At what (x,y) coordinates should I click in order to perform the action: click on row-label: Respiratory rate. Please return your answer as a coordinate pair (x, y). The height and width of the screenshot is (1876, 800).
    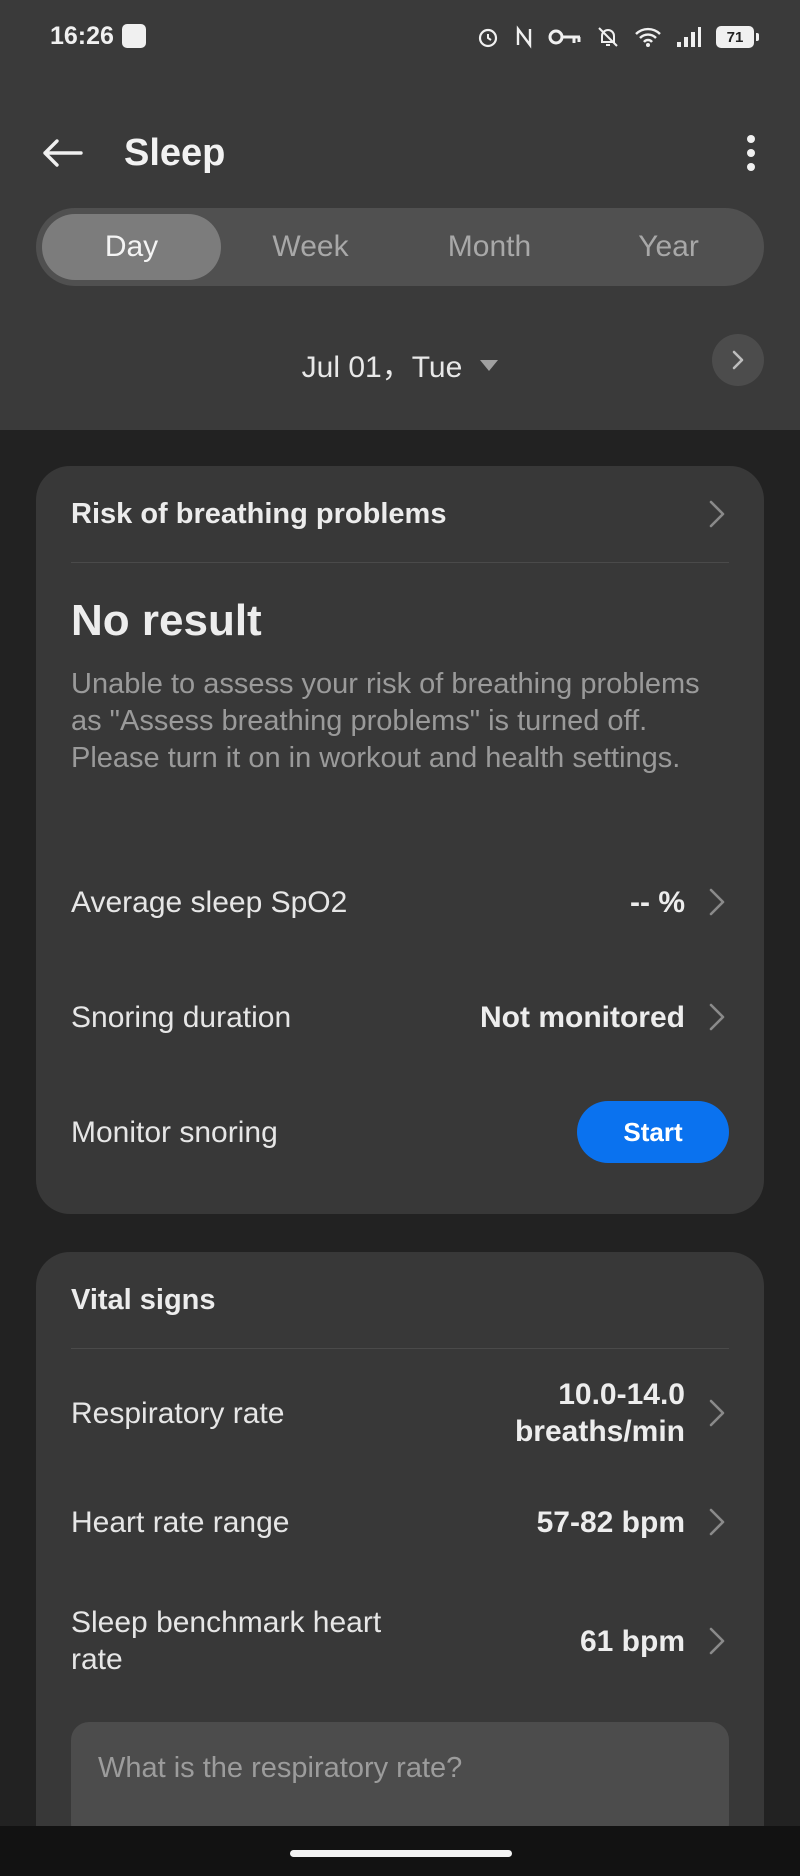
    Looking at the image, I should click on (178, 1413).